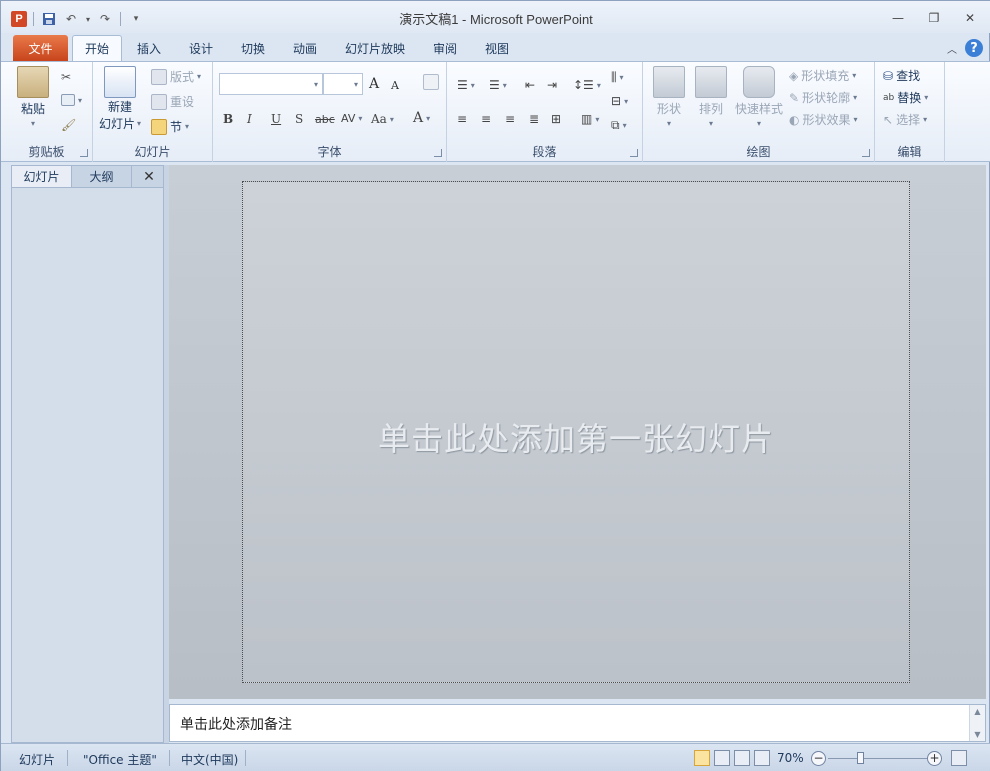 The height and width of the screenshot is (771, 990). What do you see at coordinates (299, 119) in the screenshot?
I see `shadow-button: S` at bounding box center [299, 119].